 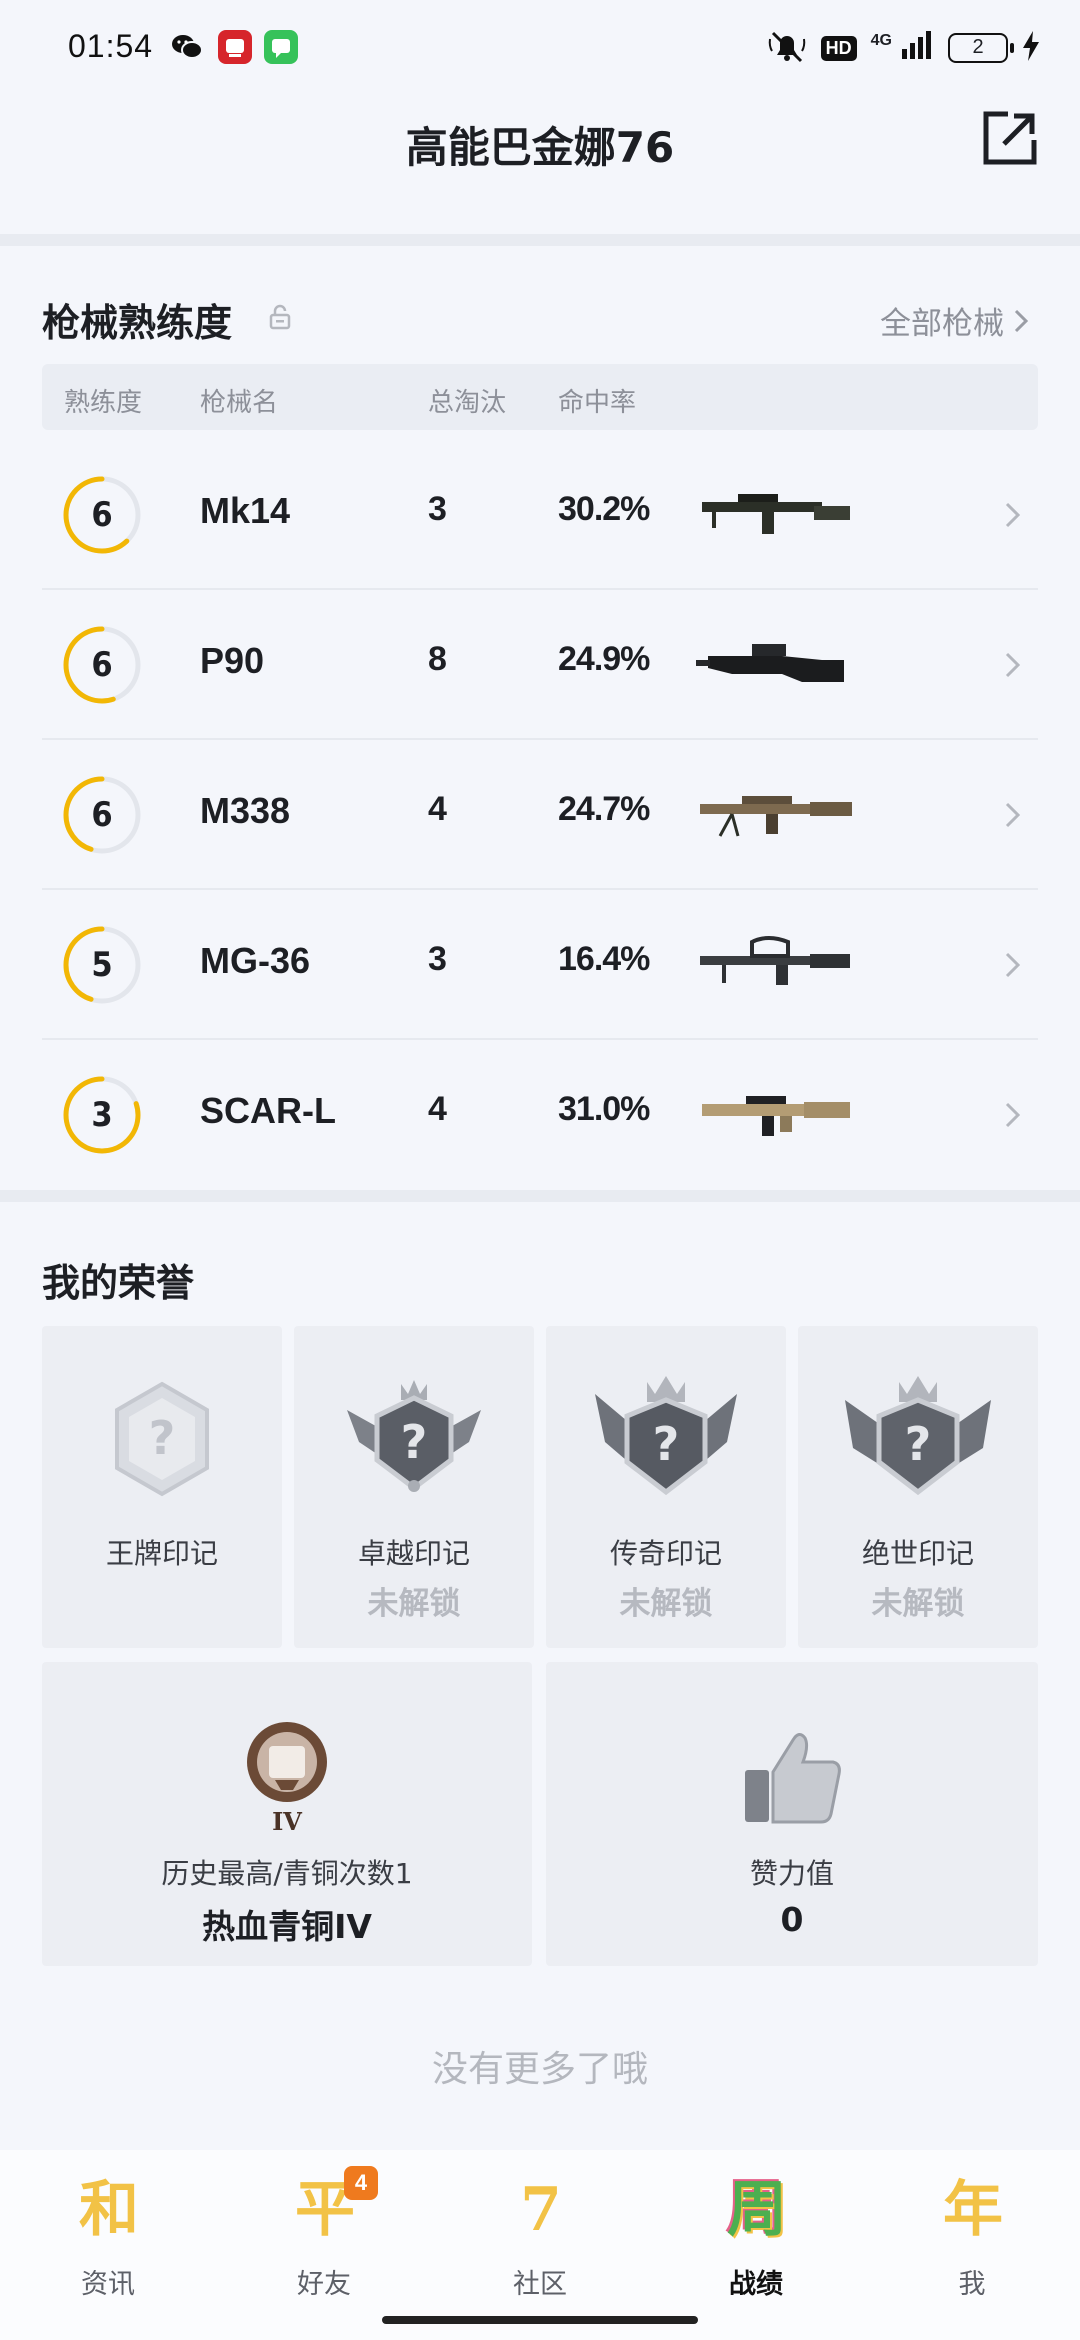 What do you see at coordinates (245, 810) in the screenshot?
I see `weapon-name: M338` at bounding box center [245, 810].